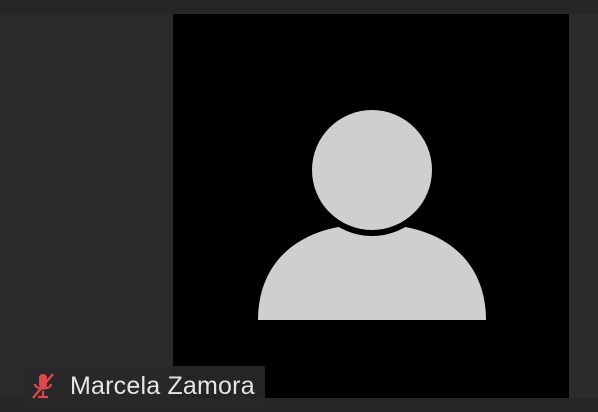 The width and height of the screenshot is (598, 412). I want to click on tile-top-border, so click(299, 7).